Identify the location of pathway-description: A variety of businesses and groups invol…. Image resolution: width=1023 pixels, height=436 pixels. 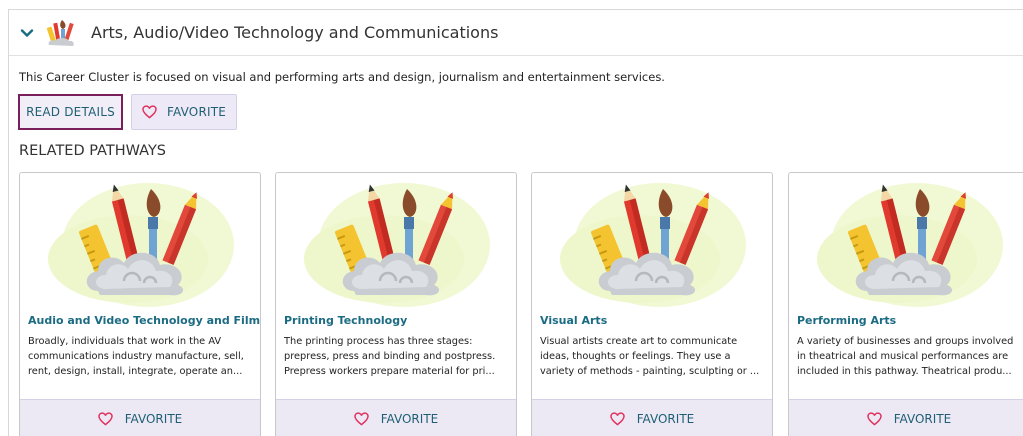
(910, 357).